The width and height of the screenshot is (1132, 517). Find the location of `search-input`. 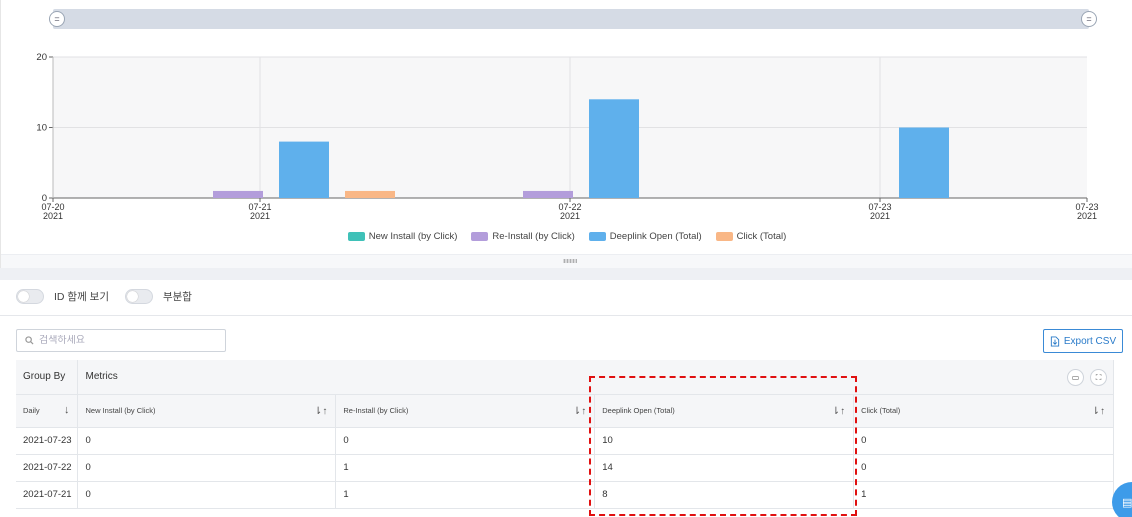

search-input is located at coordinates (124, 340).